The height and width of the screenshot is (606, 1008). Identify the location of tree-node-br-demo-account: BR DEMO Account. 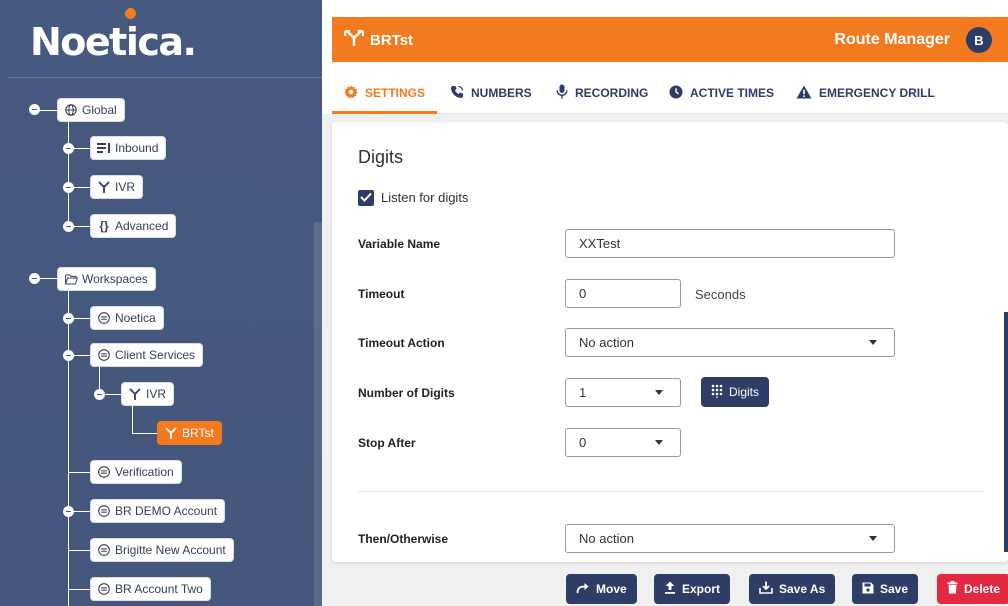
(158, 511).